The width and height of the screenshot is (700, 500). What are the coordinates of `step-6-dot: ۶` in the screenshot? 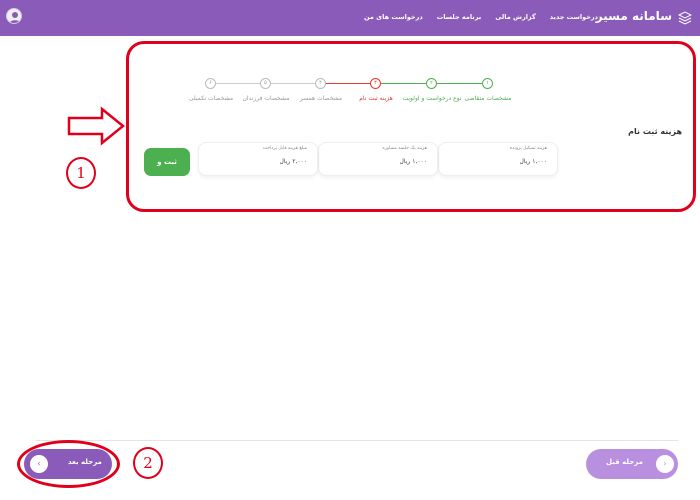 It's located at (210, 83).